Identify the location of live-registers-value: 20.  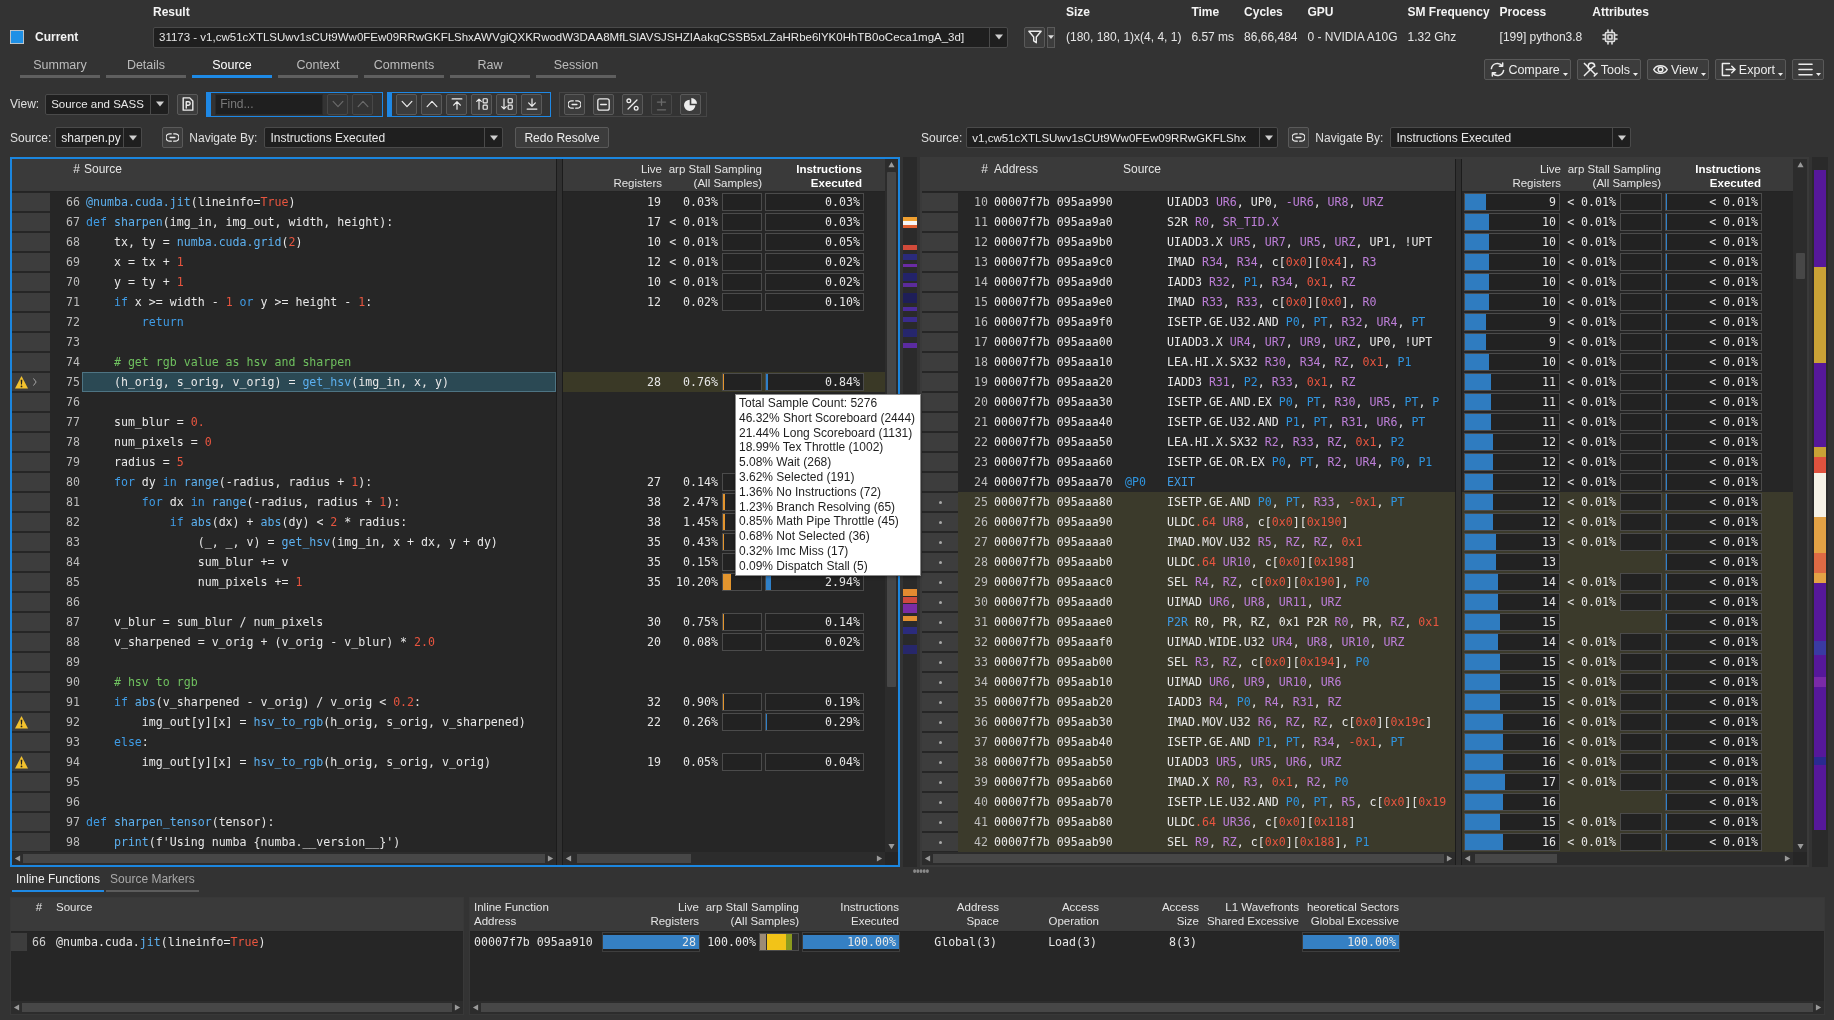
(654, 642).